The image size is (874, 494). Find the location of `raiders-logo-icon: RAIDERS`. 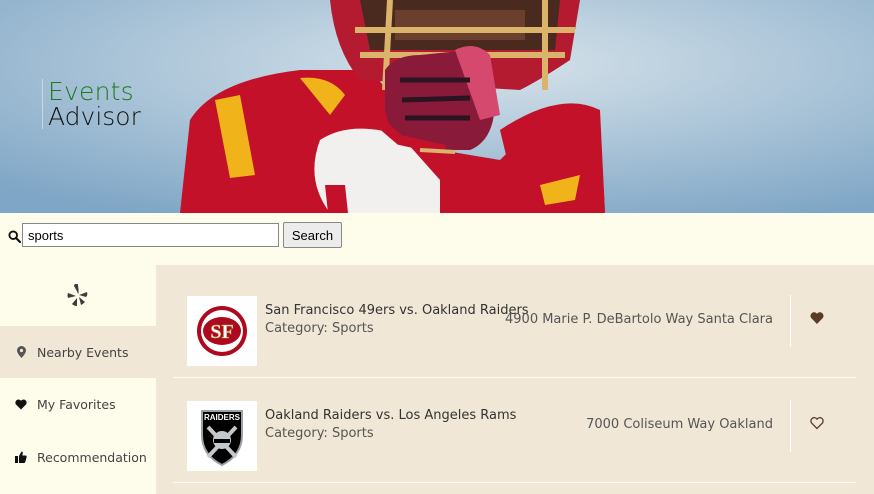

raiders-logo-icon: RAIDERS is located at coordinates (222, 438).